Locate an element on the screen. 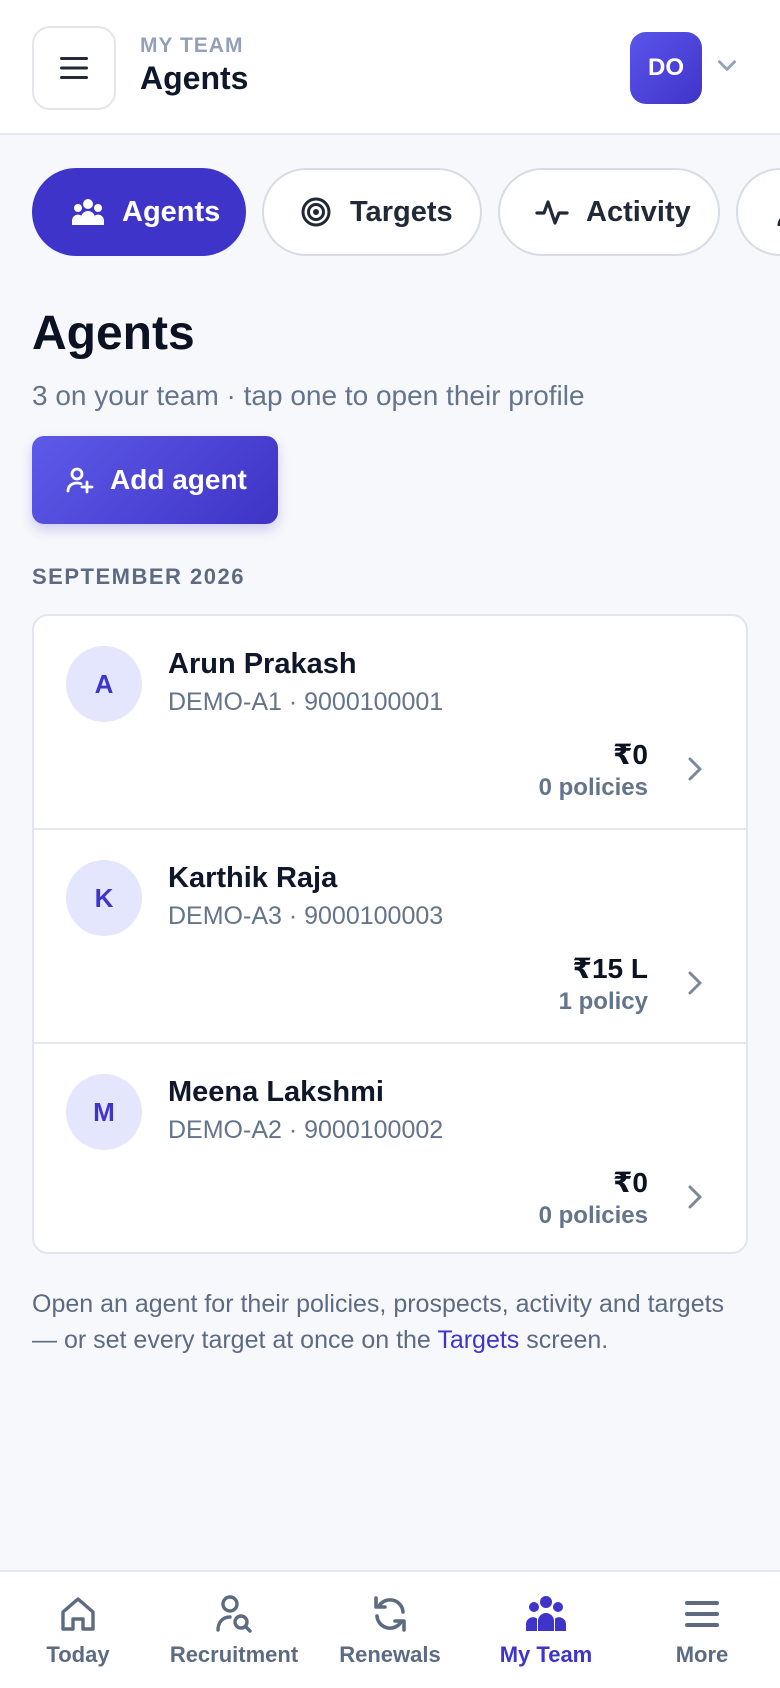 The width and height of the screenshot is (780, 1688). home-icon is located at coordinates (78, 1614).